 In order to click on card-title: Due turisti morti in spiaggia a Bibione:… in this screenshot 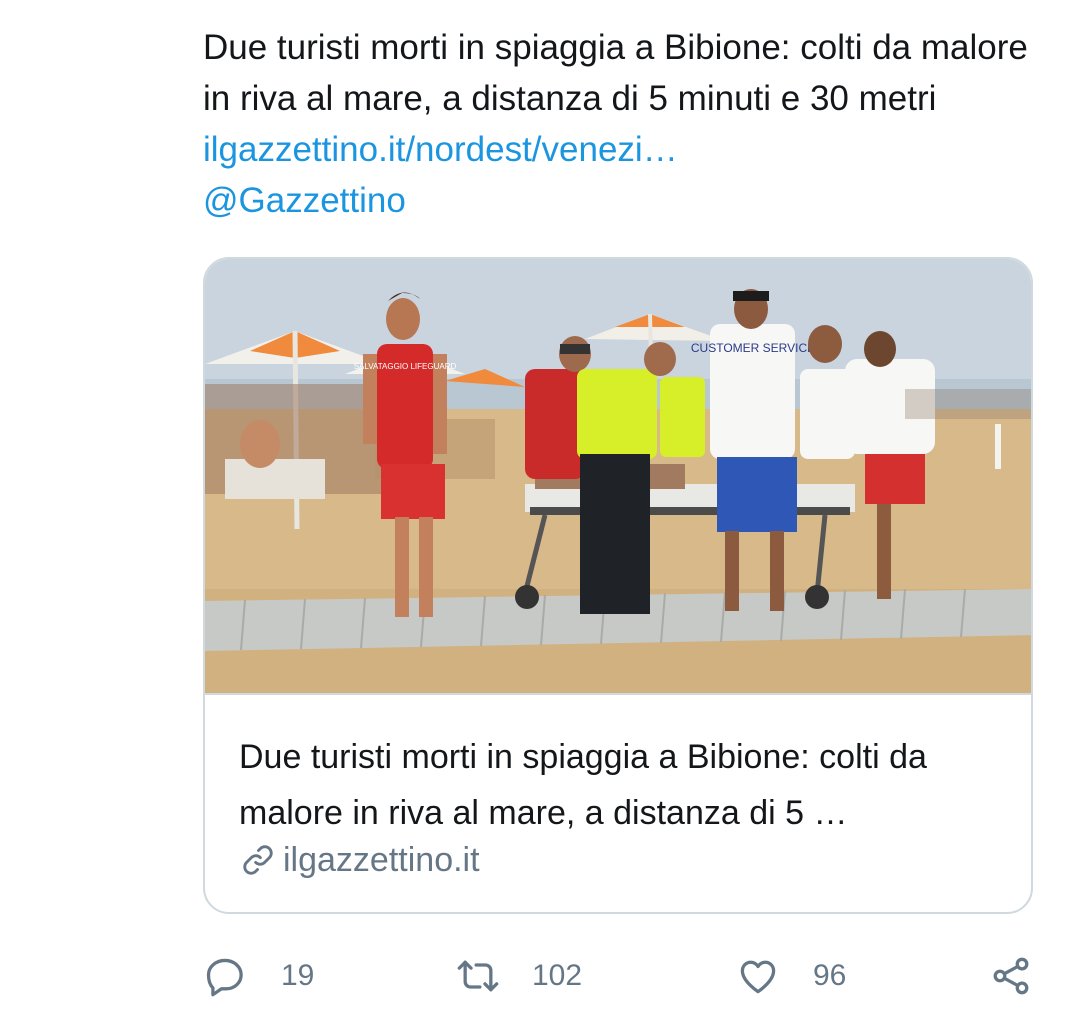, I will do `click(624, 785)`.